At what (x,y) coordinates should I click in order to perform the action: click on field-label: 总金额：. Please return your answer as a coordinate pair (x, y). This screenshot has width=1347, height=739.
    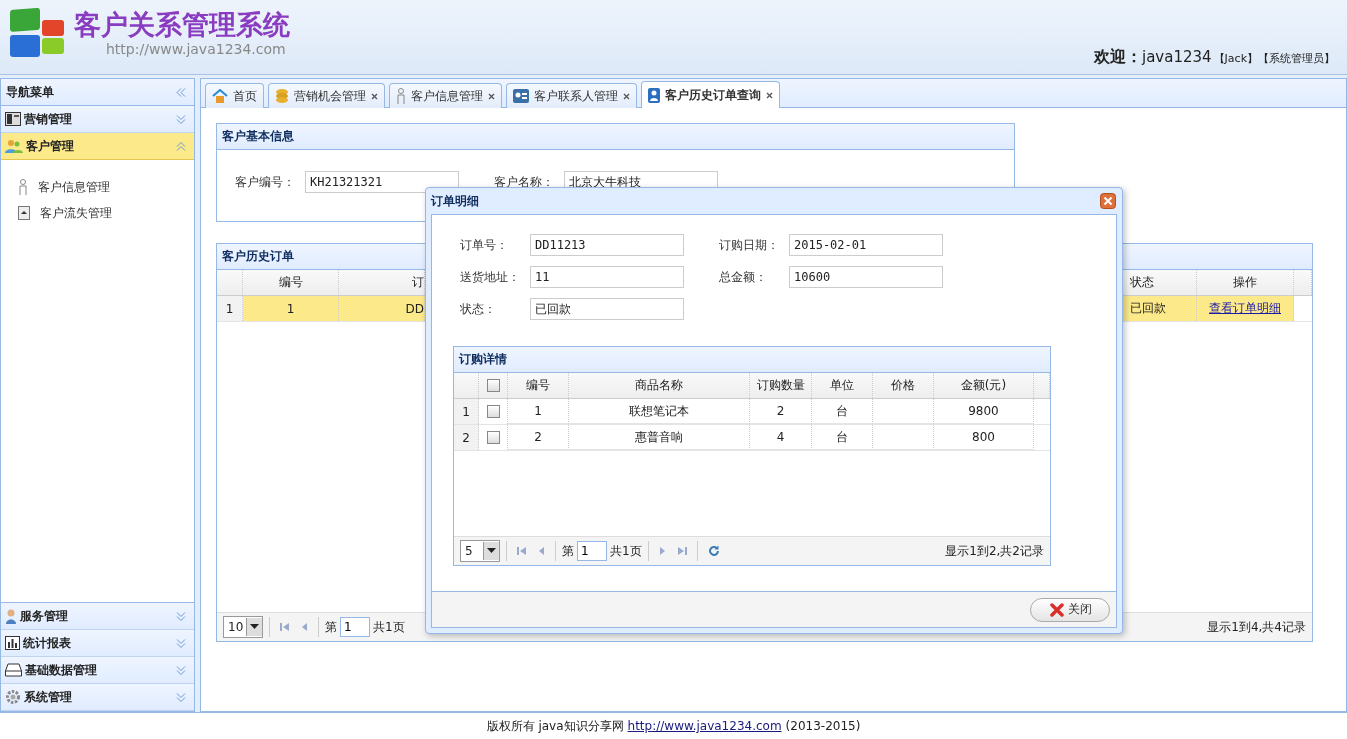
    Looking at the image, I should click on (743, 277).